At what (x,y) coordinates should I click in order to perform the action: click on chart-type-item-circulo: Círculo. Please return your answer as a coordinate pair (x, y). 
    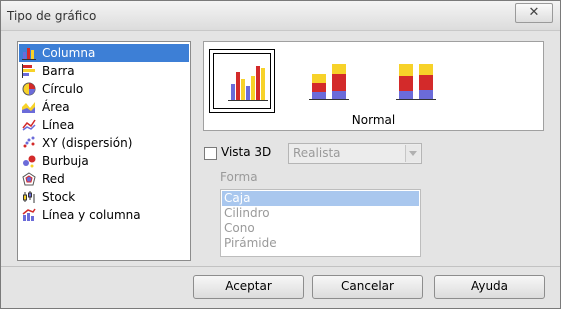
    Looking at the image, I should click on (104, 89).